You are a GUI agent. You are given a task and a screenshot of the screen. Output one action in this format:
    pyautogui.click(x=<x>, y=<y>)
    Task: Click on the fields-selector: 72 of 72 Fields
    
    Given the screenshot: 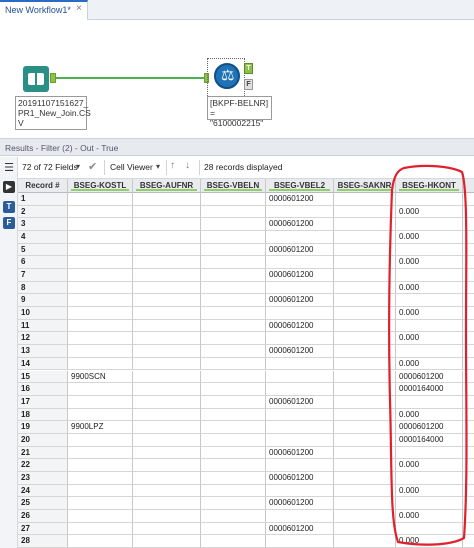 What is the action you would take?
    pyautogui.click(x=50, y=167)
    